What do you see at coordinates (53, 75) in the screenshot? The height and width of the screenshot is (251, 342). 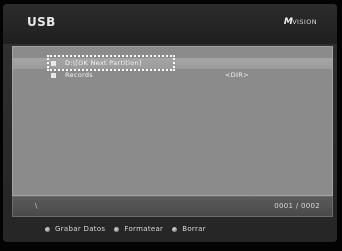 I see `folder-icon` at bounding box center [53, 75].